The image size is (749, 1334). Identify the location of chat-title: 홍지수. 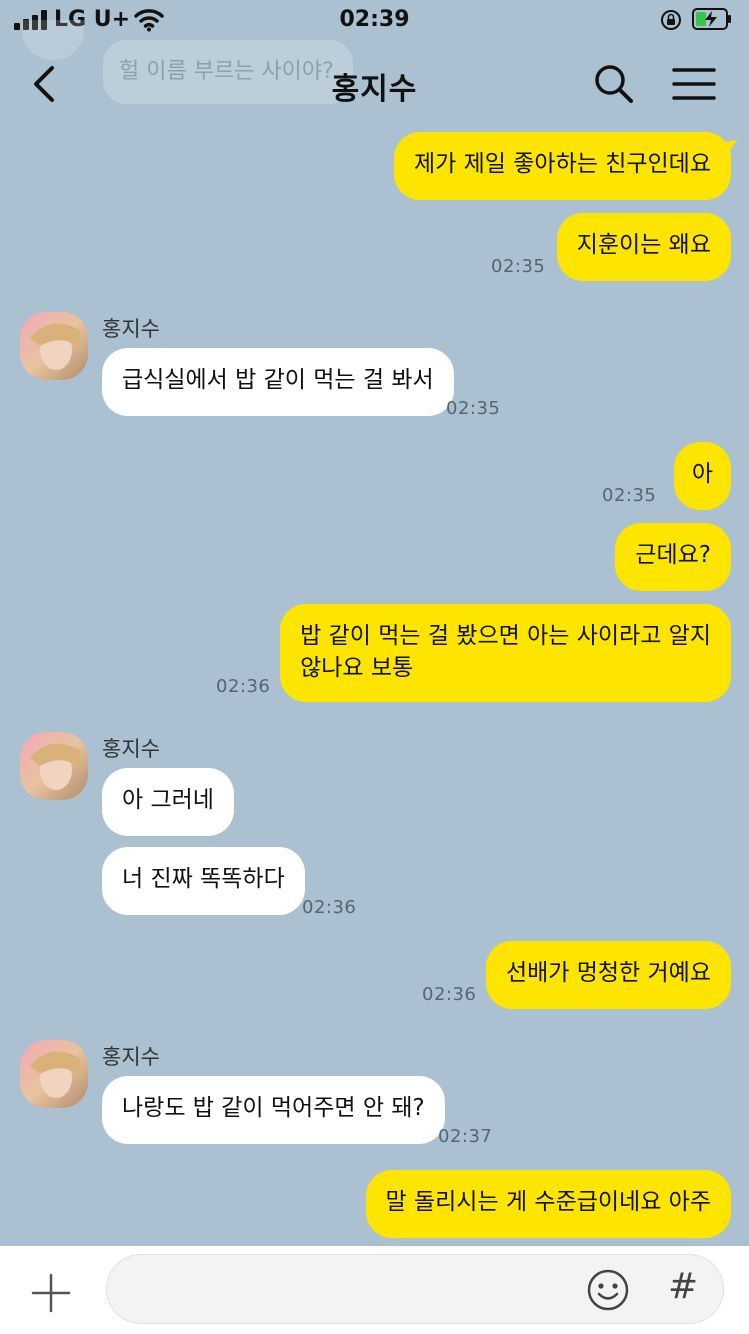
(374, 89).